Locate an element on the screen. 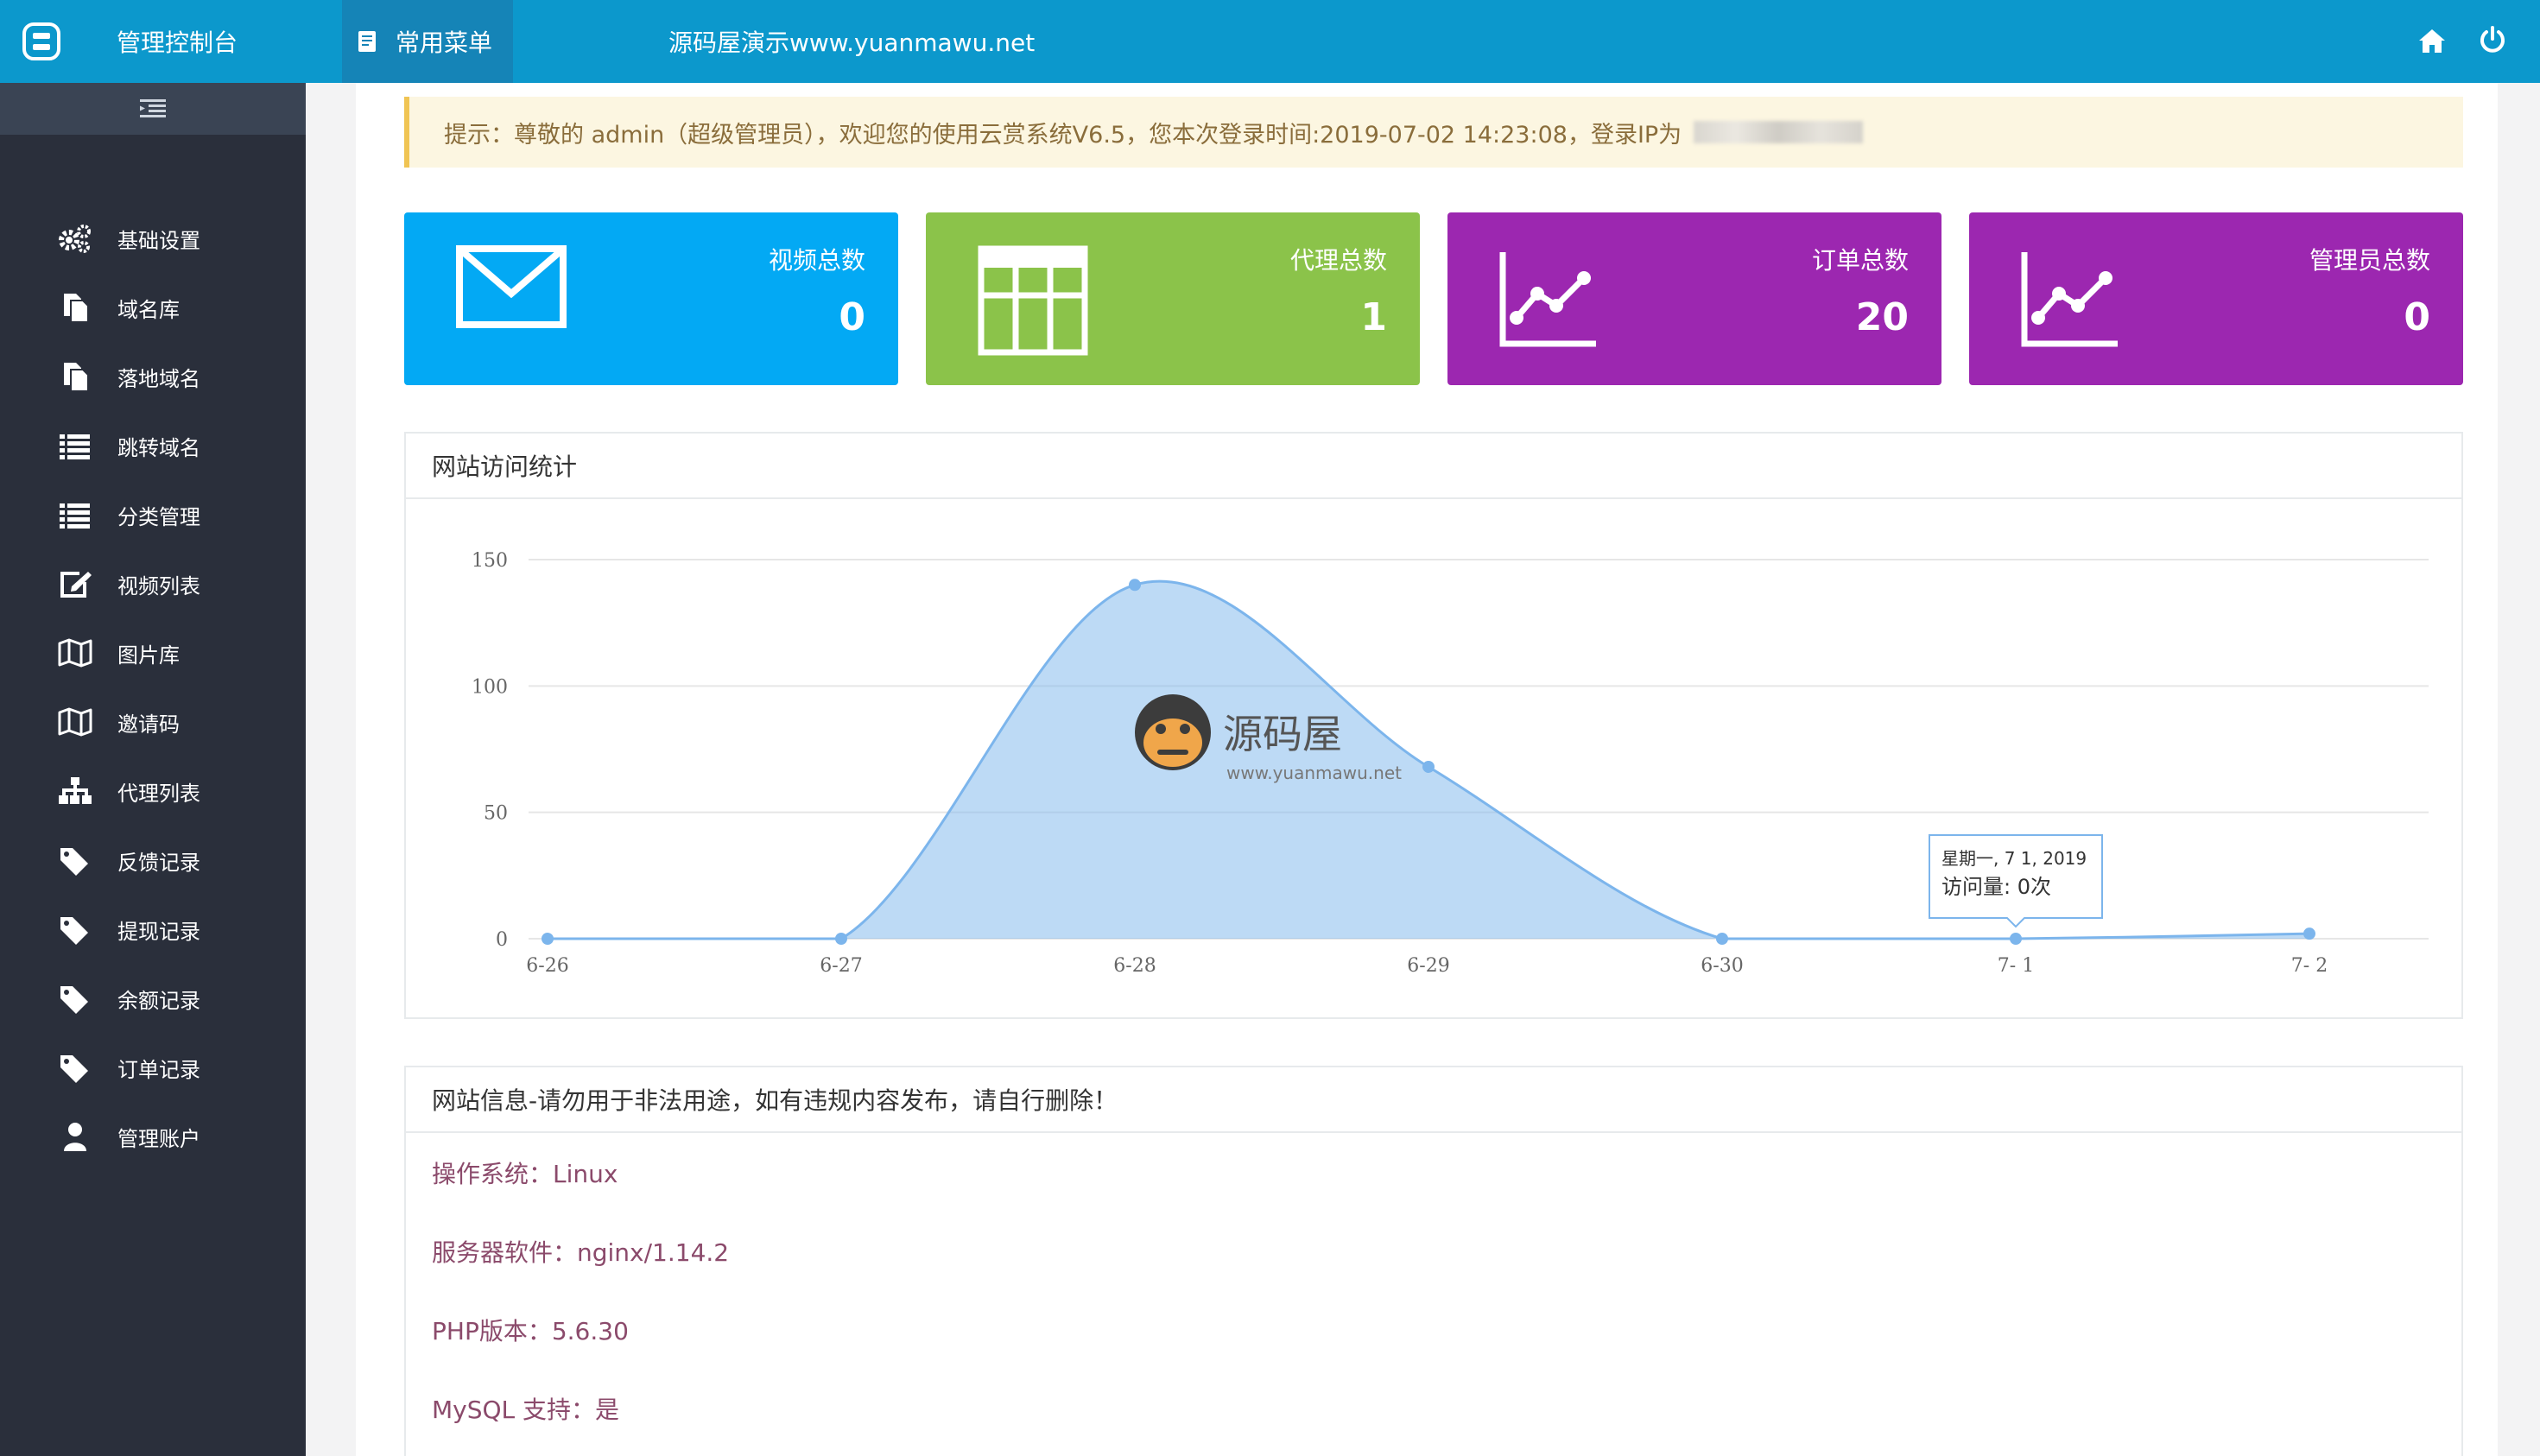 Image resolution: width=2540 pixels, height=1456 pixels. home-icon is located at coordinates (2432, 42).